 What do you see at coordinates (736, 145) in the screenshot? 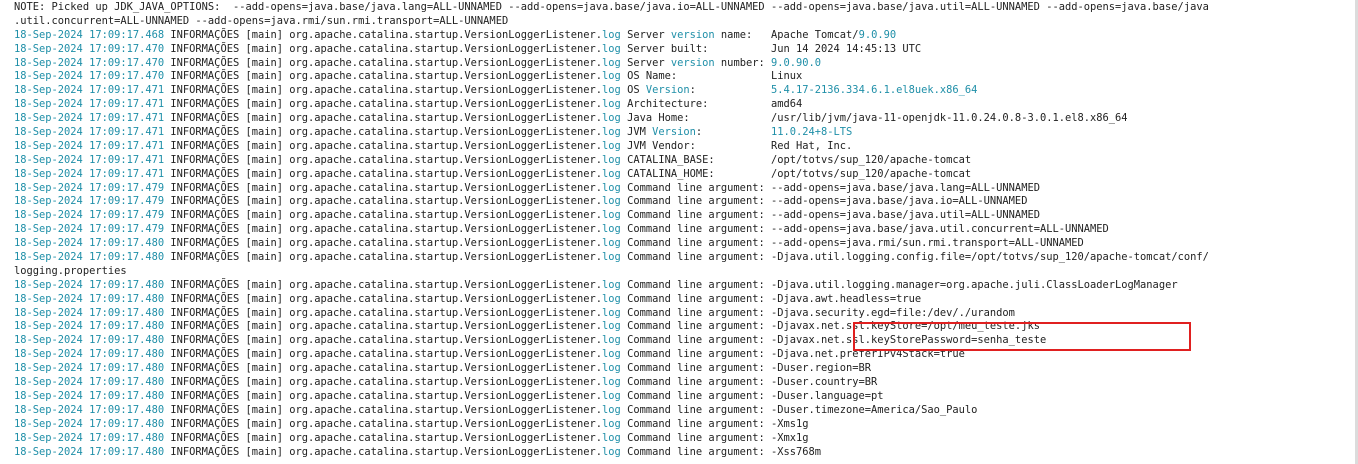
I see `log-text: JVM Vendor: Red Hat, Inc.` at bounding box center [736, 145].